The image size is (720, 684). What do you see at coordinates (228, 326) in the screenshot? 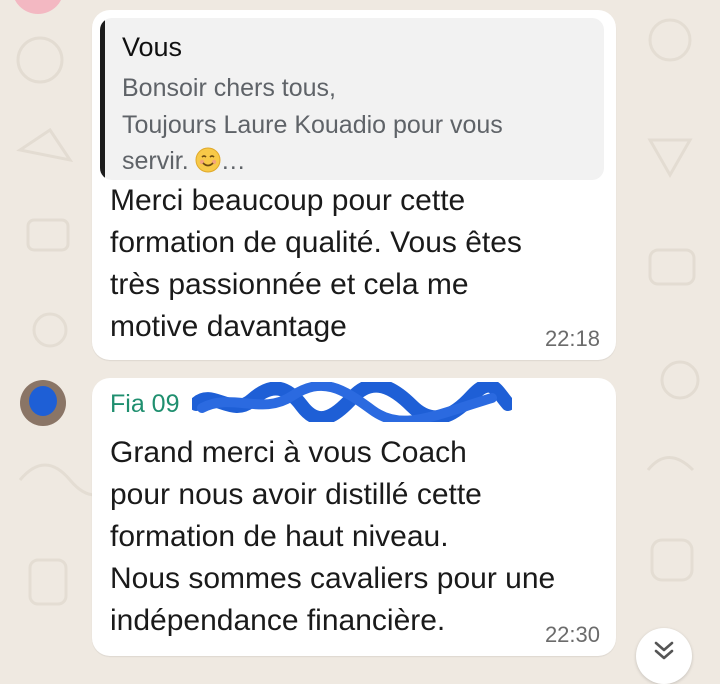
I see `message-text-line: motive davantage` at bounding box center [228, 326].